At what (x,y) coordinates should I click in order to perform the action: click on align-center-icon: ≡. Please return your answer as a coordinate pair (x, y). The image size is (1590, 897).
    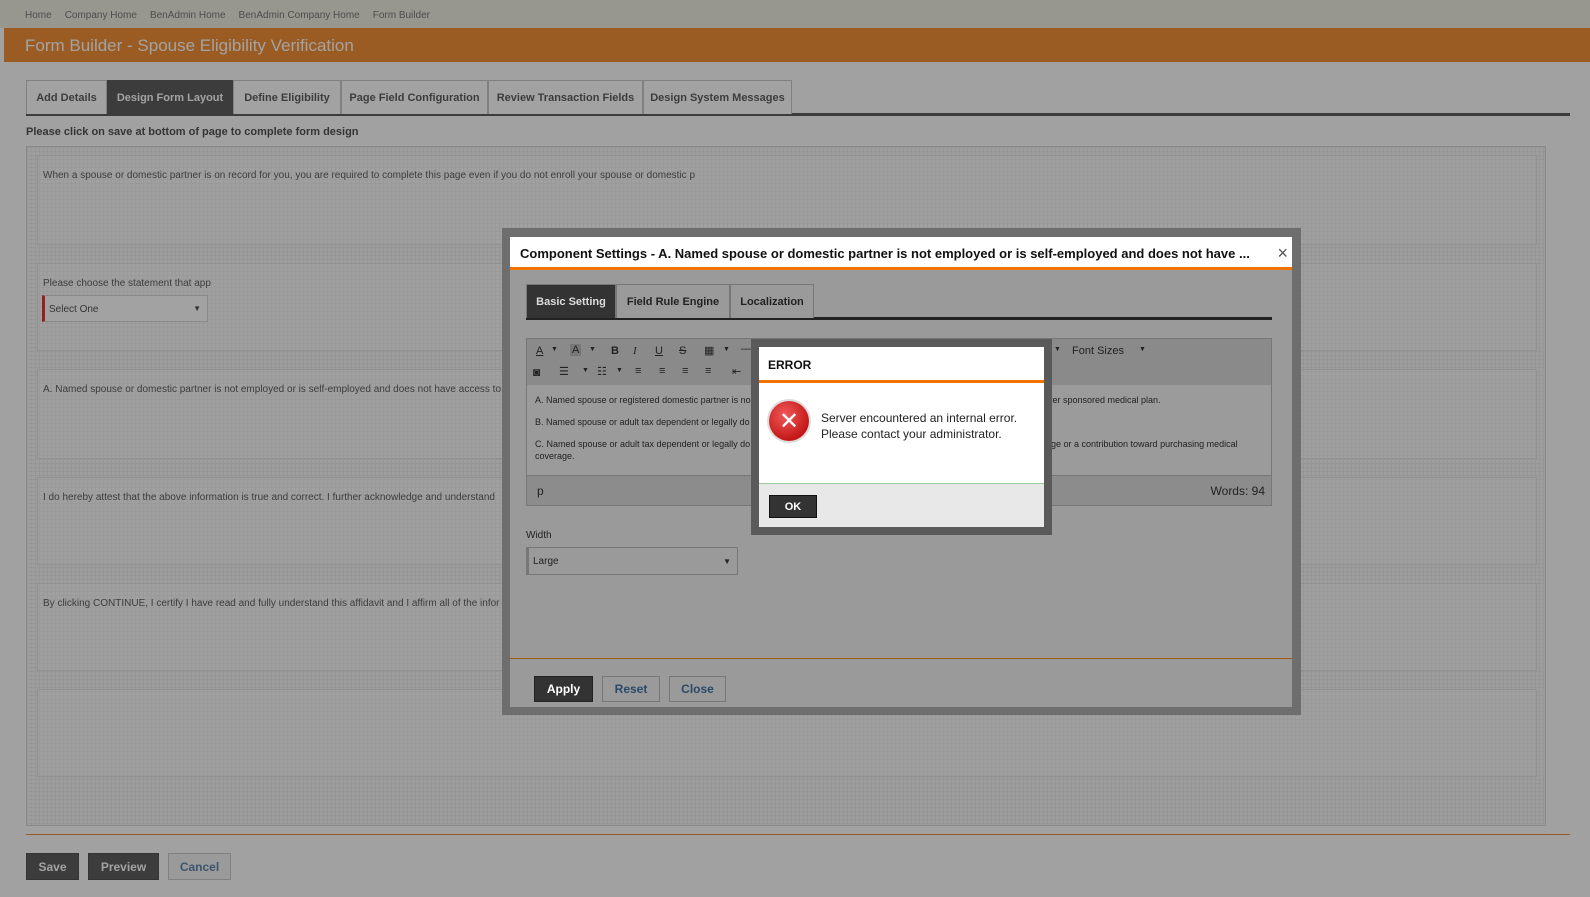
    Looking at the image, I should click on (662, 371).